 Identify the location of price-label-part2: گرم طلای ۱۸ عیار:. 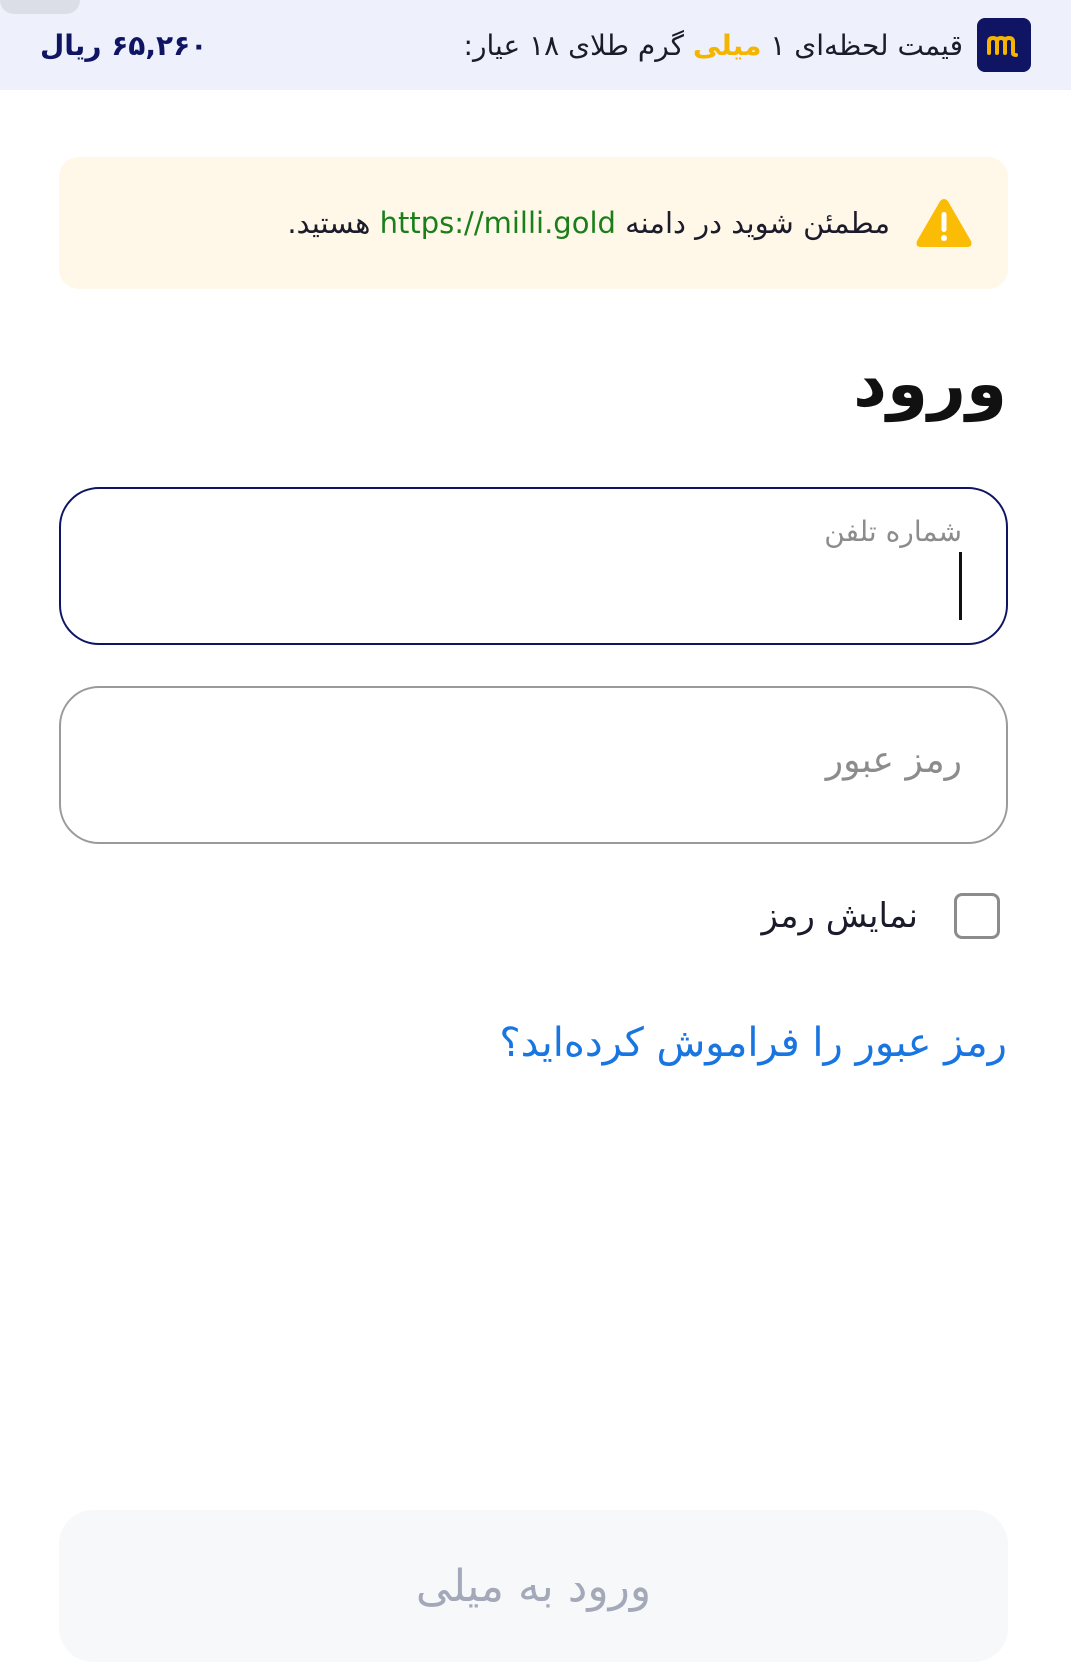
(578, 45).